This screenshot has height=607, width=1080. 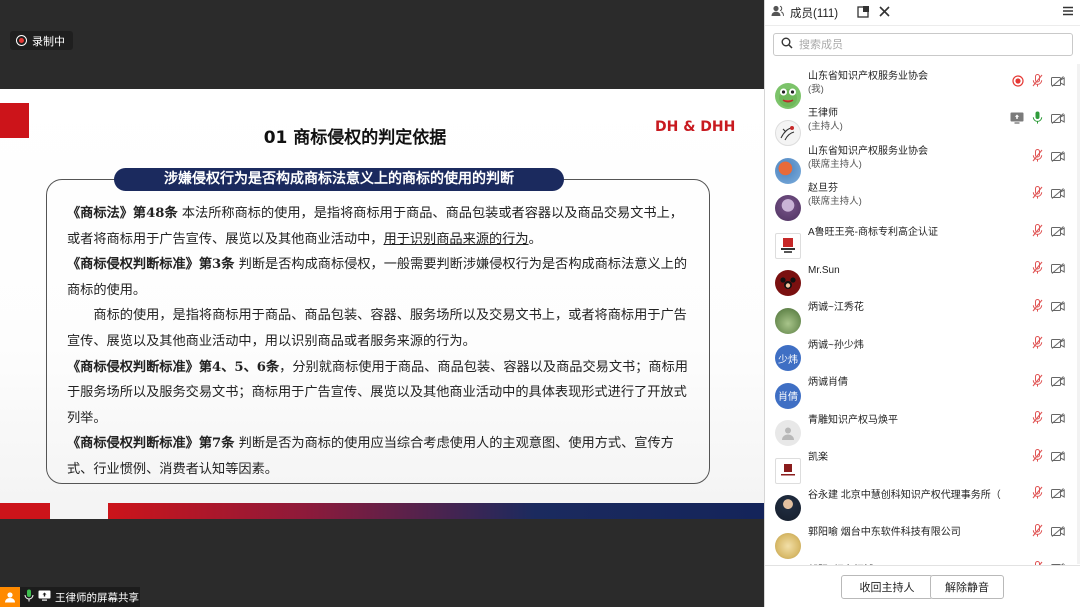 What do you see at coordinates (884, 13) in the screenshot?
I see `close-icon` at bounding box center [884, 13].